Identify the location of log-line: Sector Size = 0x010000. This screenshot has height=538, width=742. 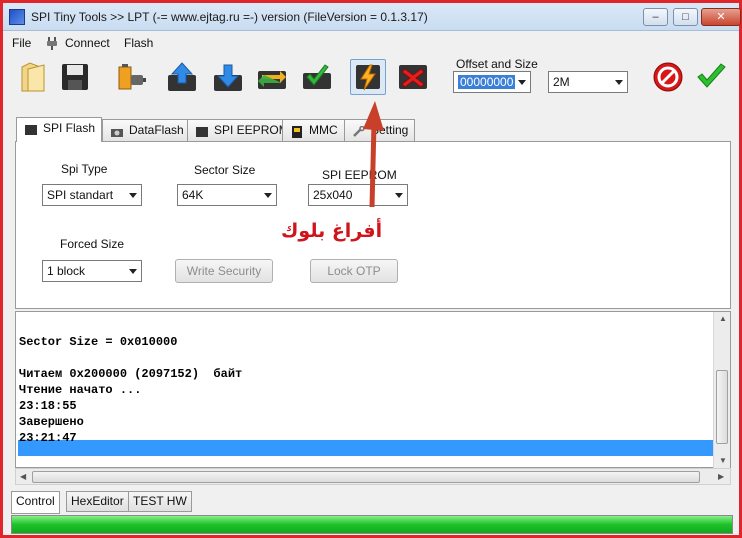
(98, 342).